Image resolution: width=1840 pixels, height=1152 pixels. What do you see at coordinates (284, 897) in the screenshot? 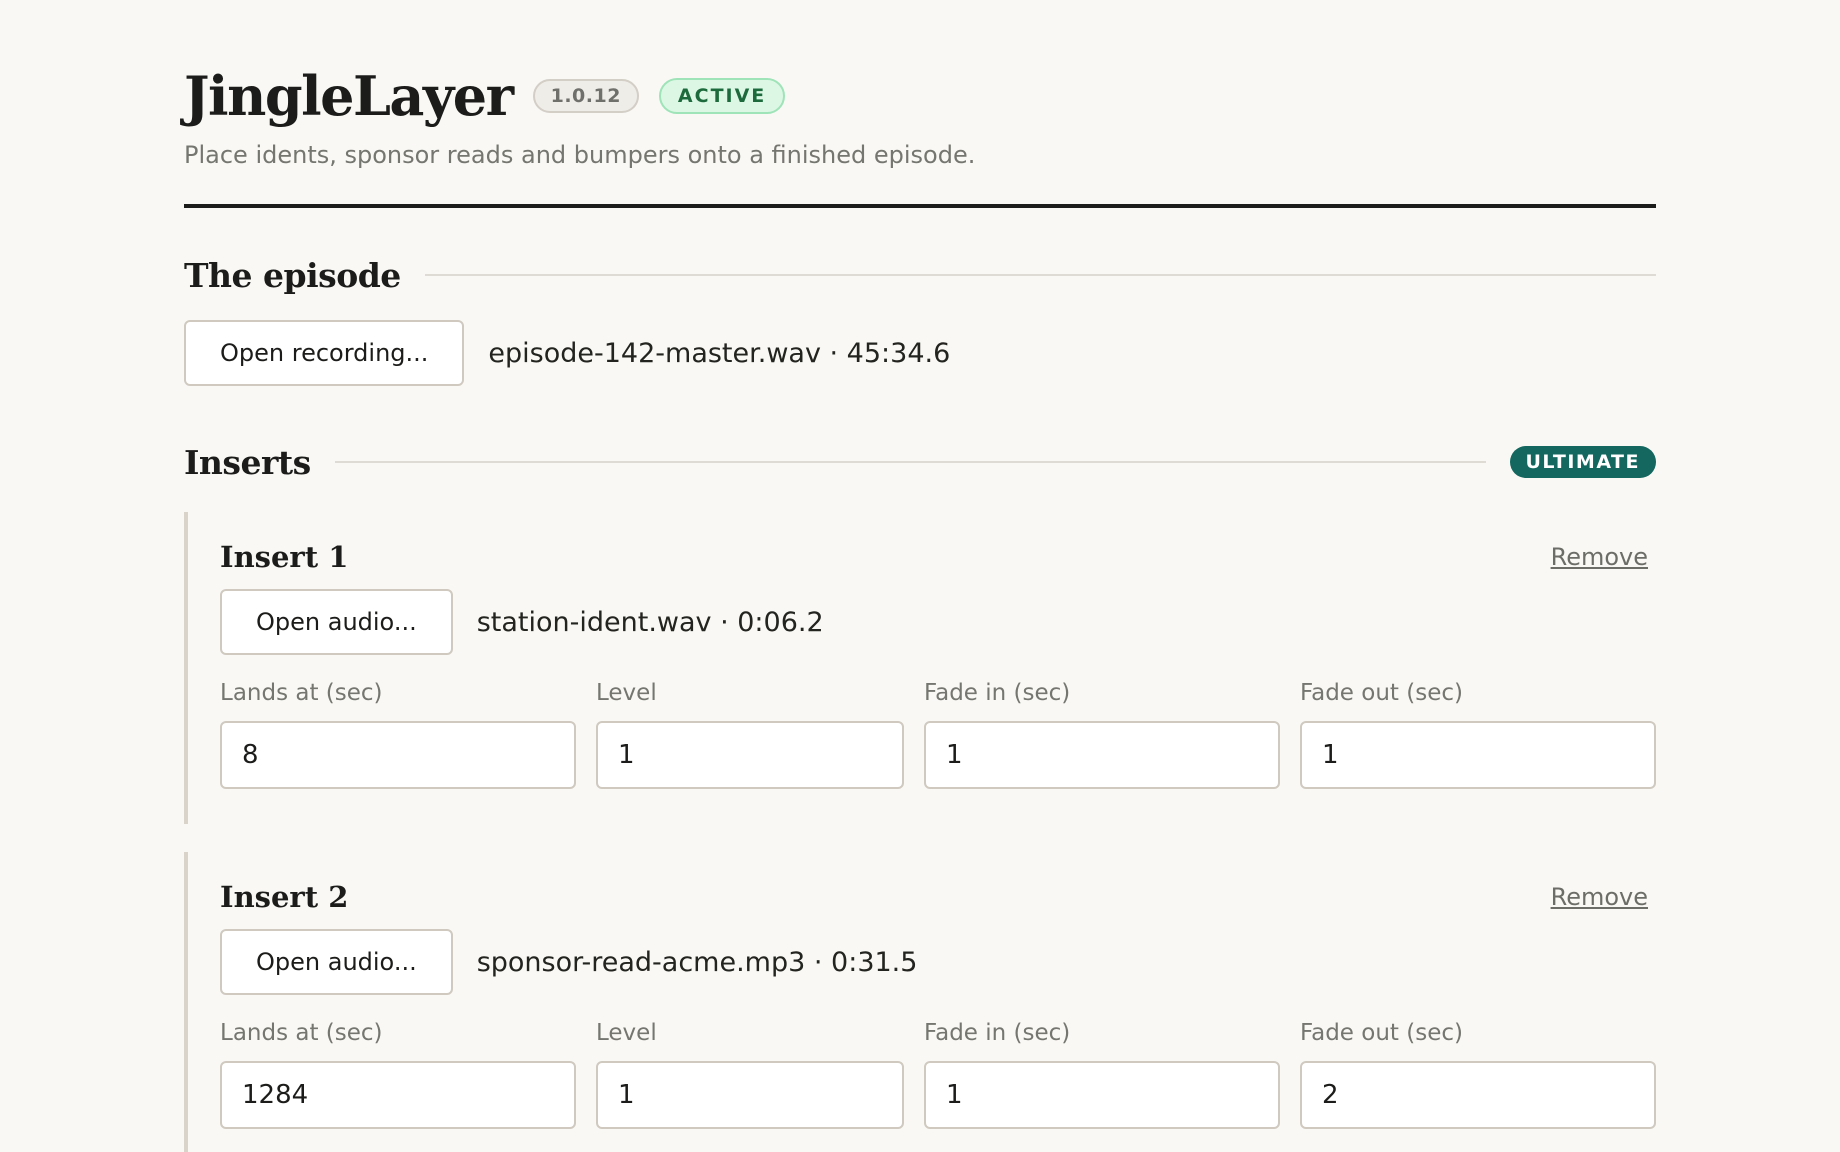
I see `insert-title: Insert 2` at bounding box center [284, 897].